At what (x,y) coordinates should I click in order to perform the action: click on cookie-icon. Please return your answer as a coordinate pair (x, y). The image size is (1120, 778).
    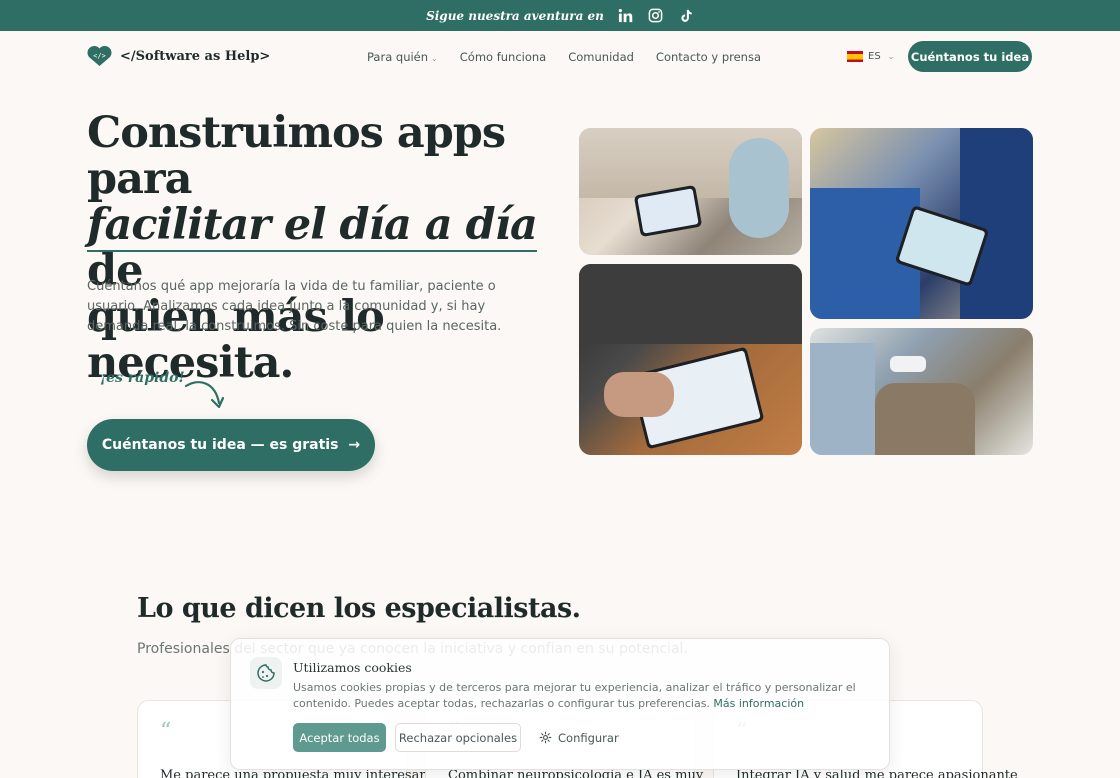
    Looking at the image, I should click on (266, 673).